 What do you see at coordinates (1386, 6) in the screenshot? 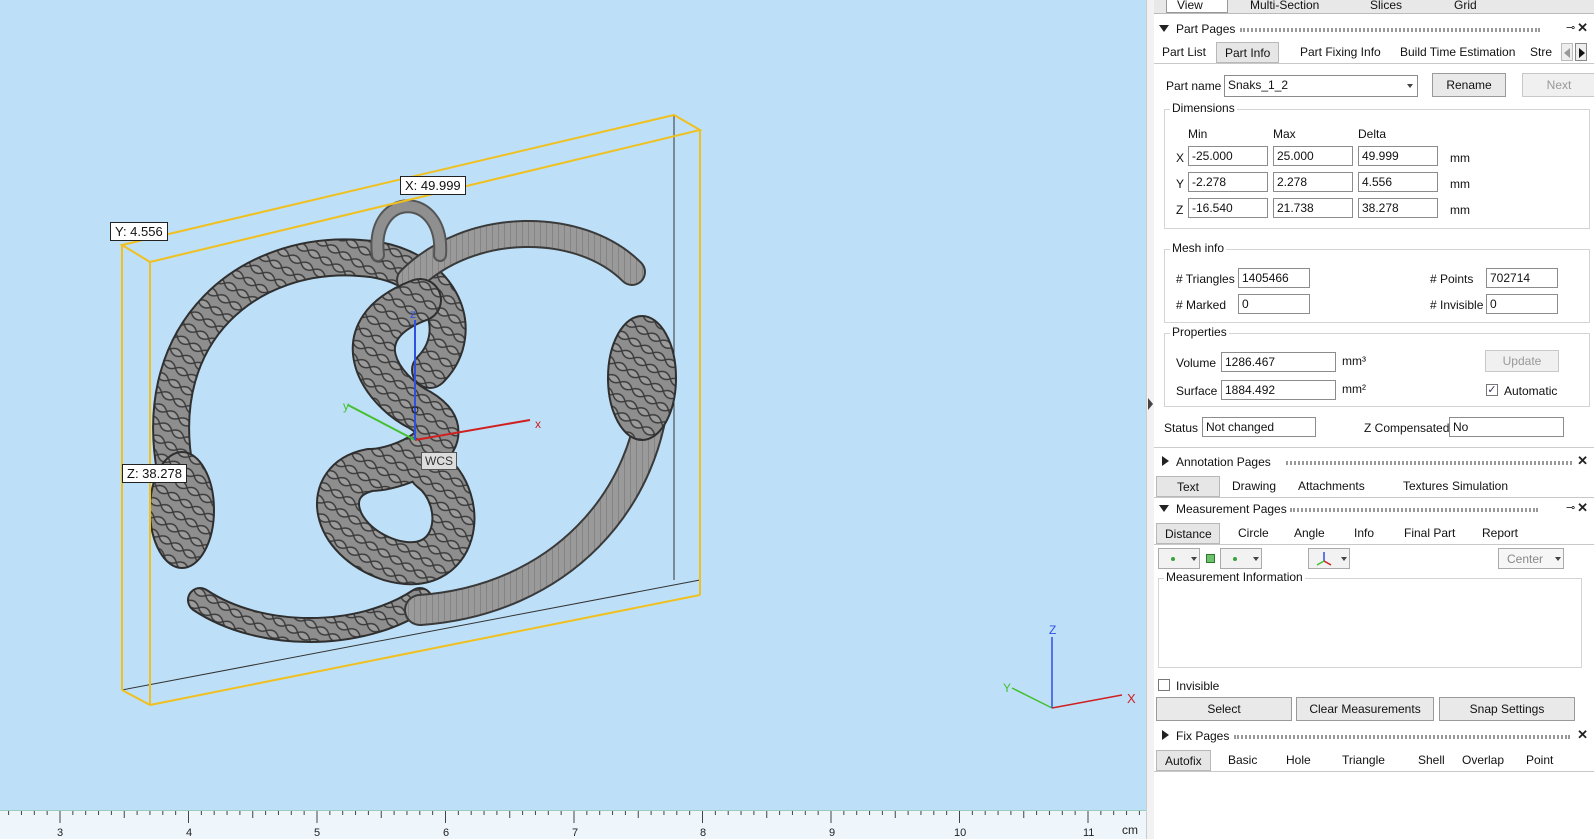
I see `tab-slices: Slices` at bounding box center [1386, 6].